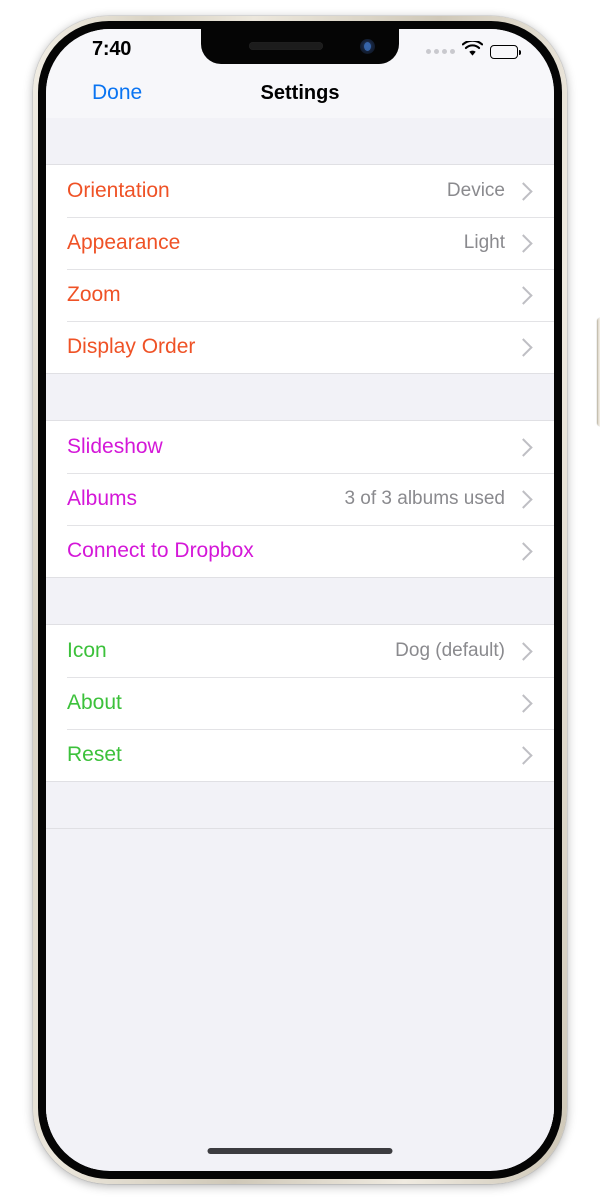 Image resolution: width=600 pixels, height=1200 pixels. I want to click on row-label: Appearance, so click(124, 242).